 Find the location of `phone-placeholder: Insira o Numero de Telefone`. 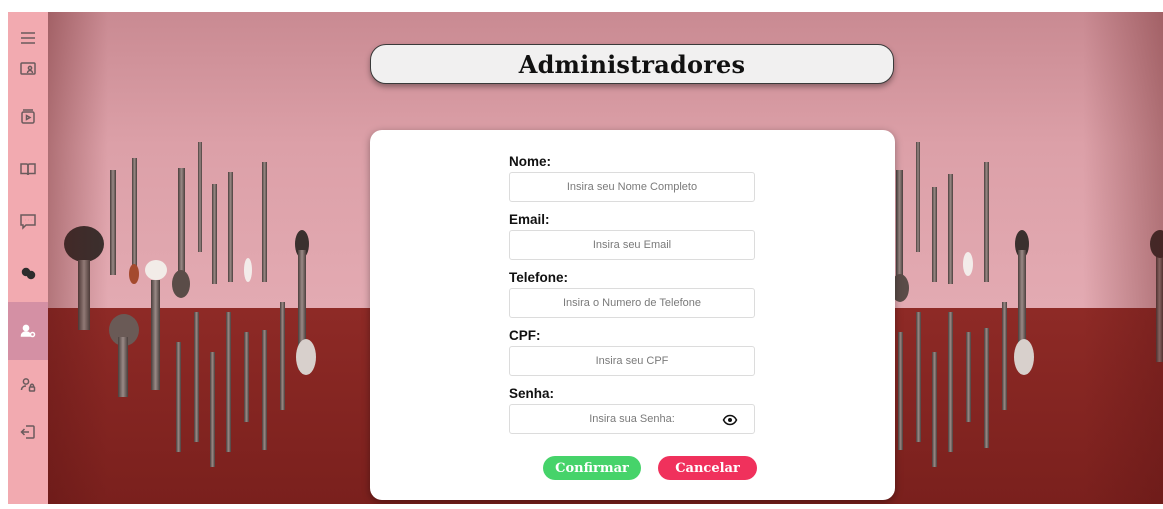

phone-placeholder: Insira o Numero de Telefone is located at coordinates (632, 303).